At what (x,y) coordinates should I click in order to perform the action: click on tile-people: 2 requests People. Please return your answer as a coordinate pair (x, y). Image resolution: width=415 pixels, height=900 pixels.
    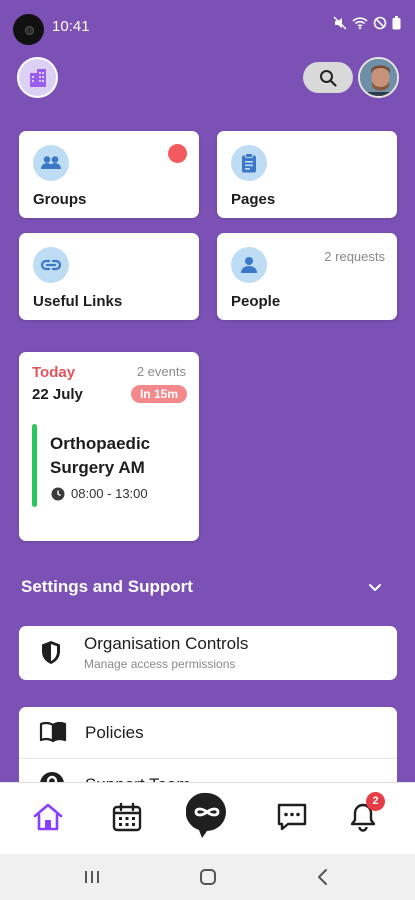
    Looking at the image, I should click on (307, 276).